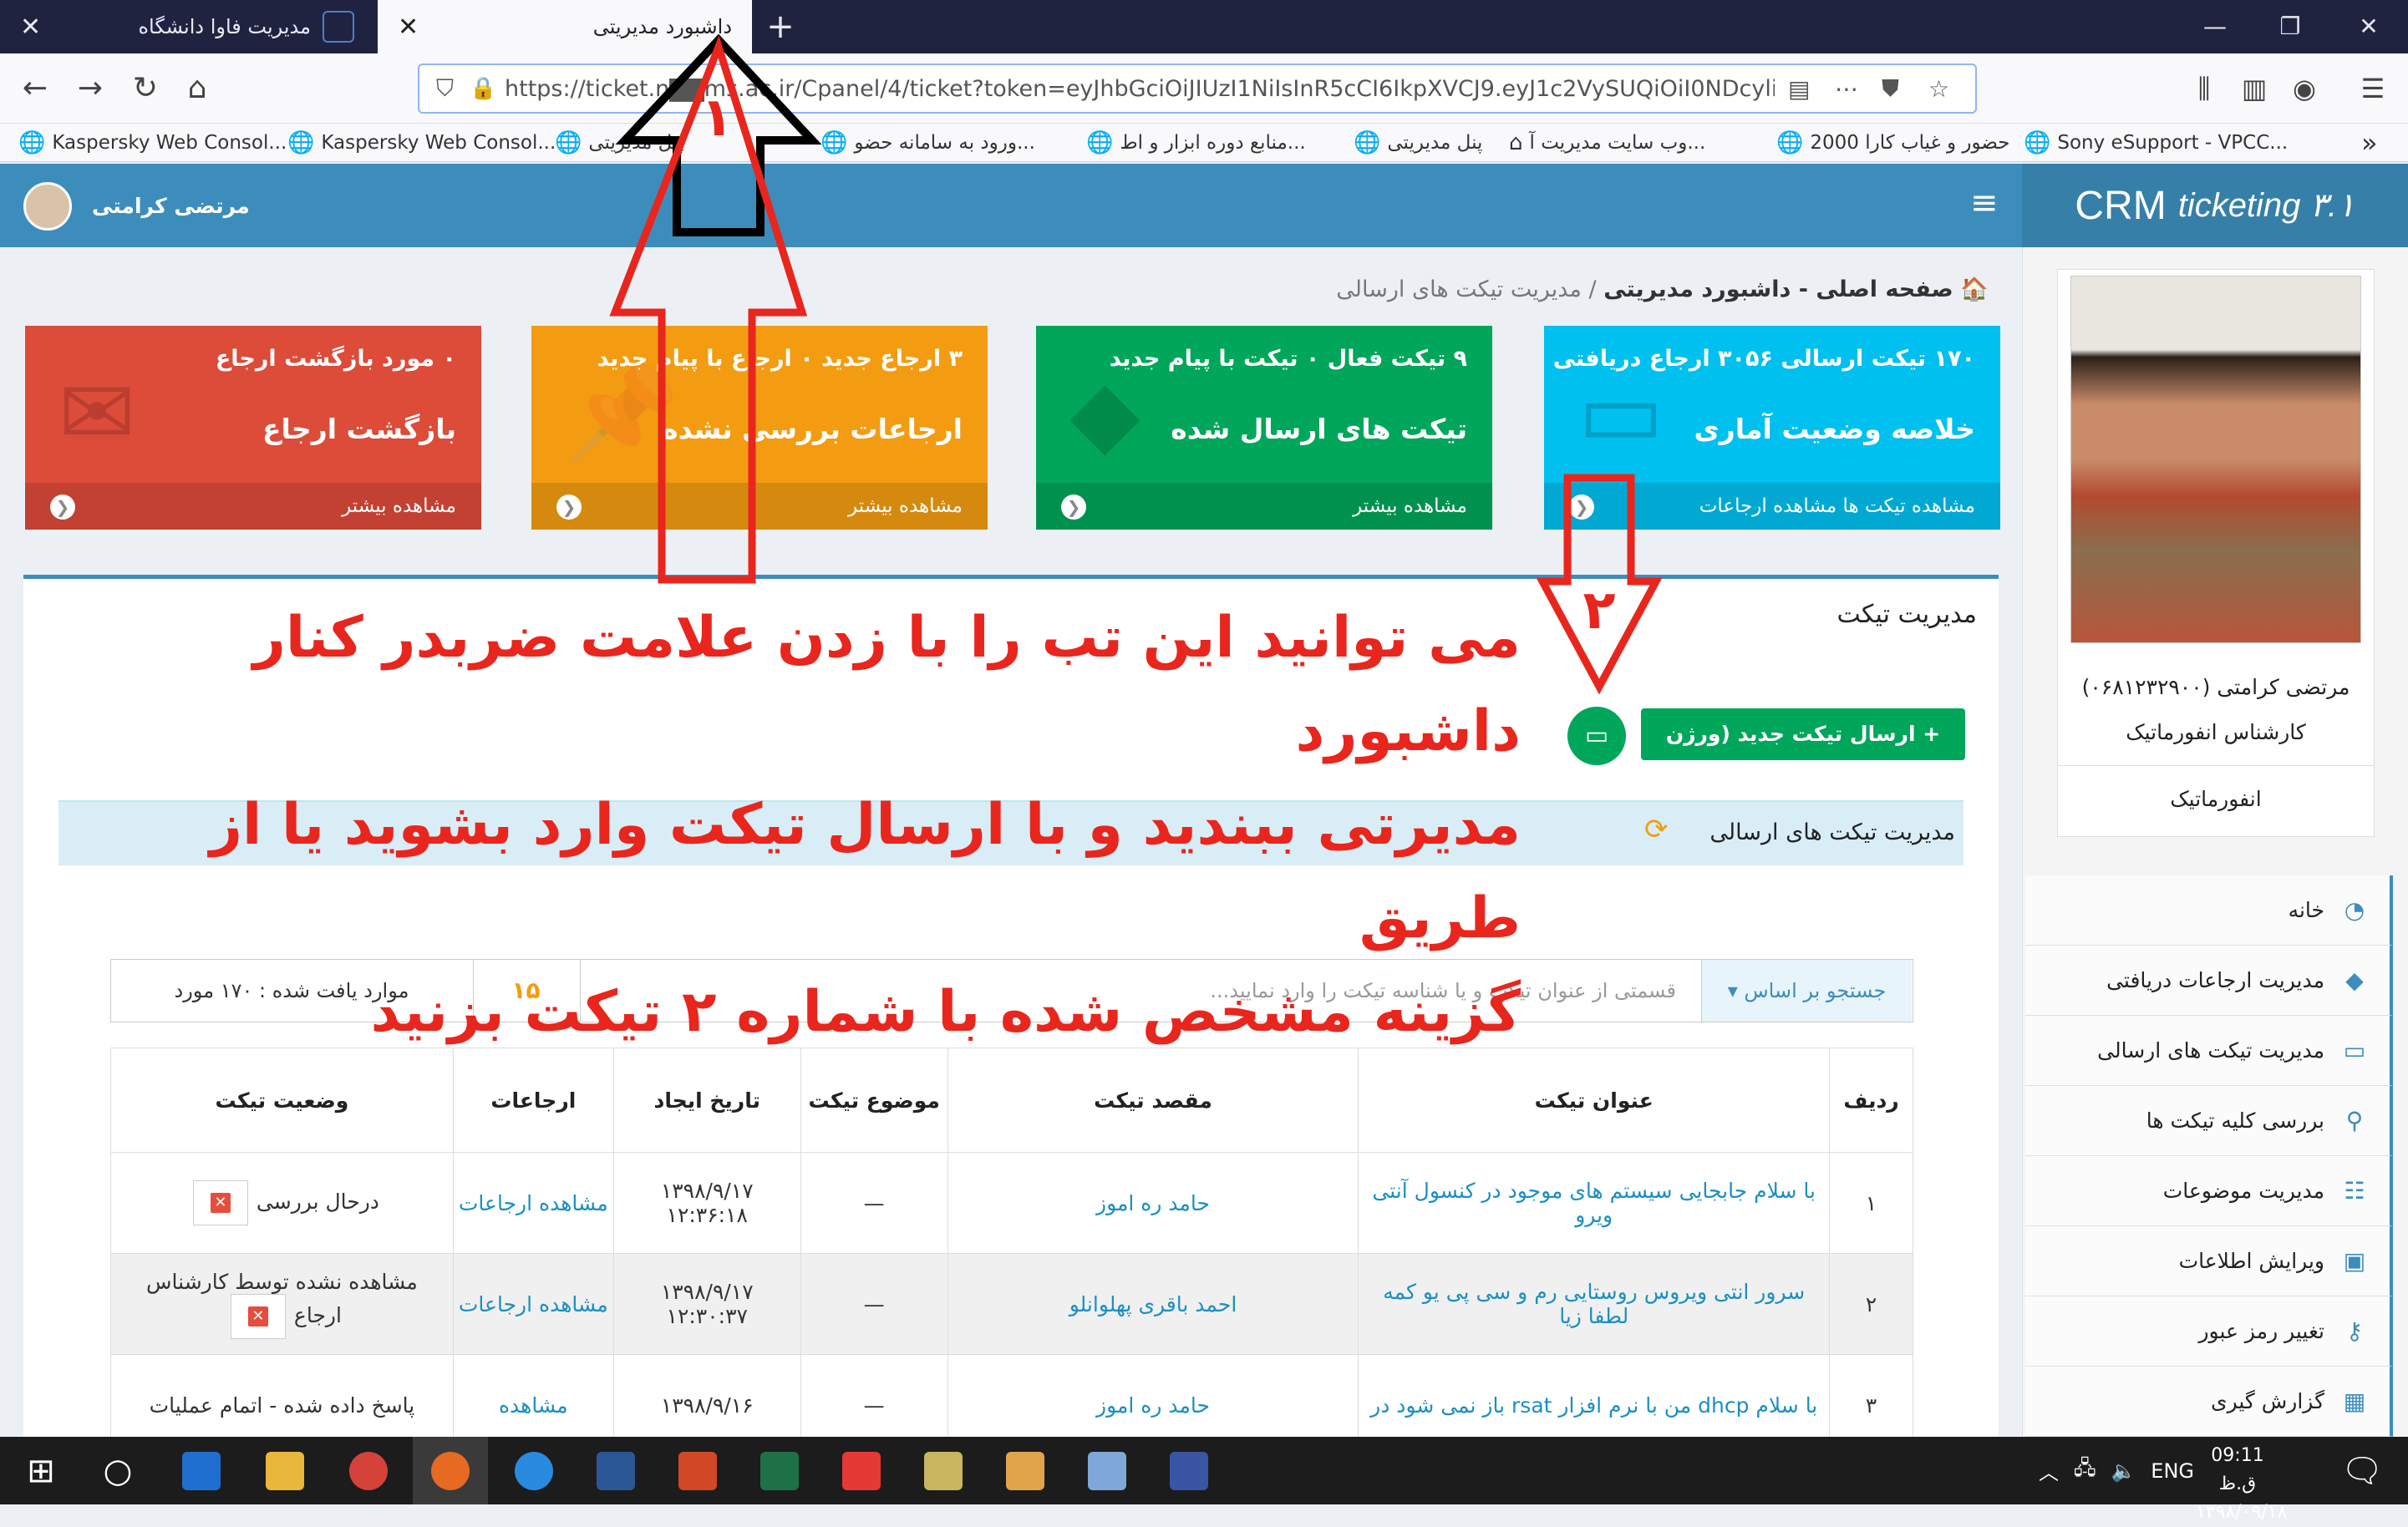 The width and height of the screenshot is (2408, 1527). I want to click on sidebar-item-reports: گزارش گیری ▦, so click(2209, 1402).